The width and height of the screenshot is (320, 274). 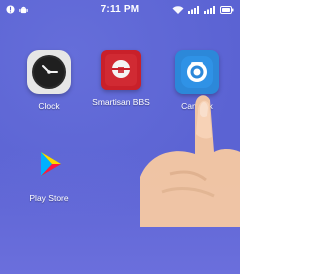 I want to click on wifi-icon, so click(x=178, y=11).